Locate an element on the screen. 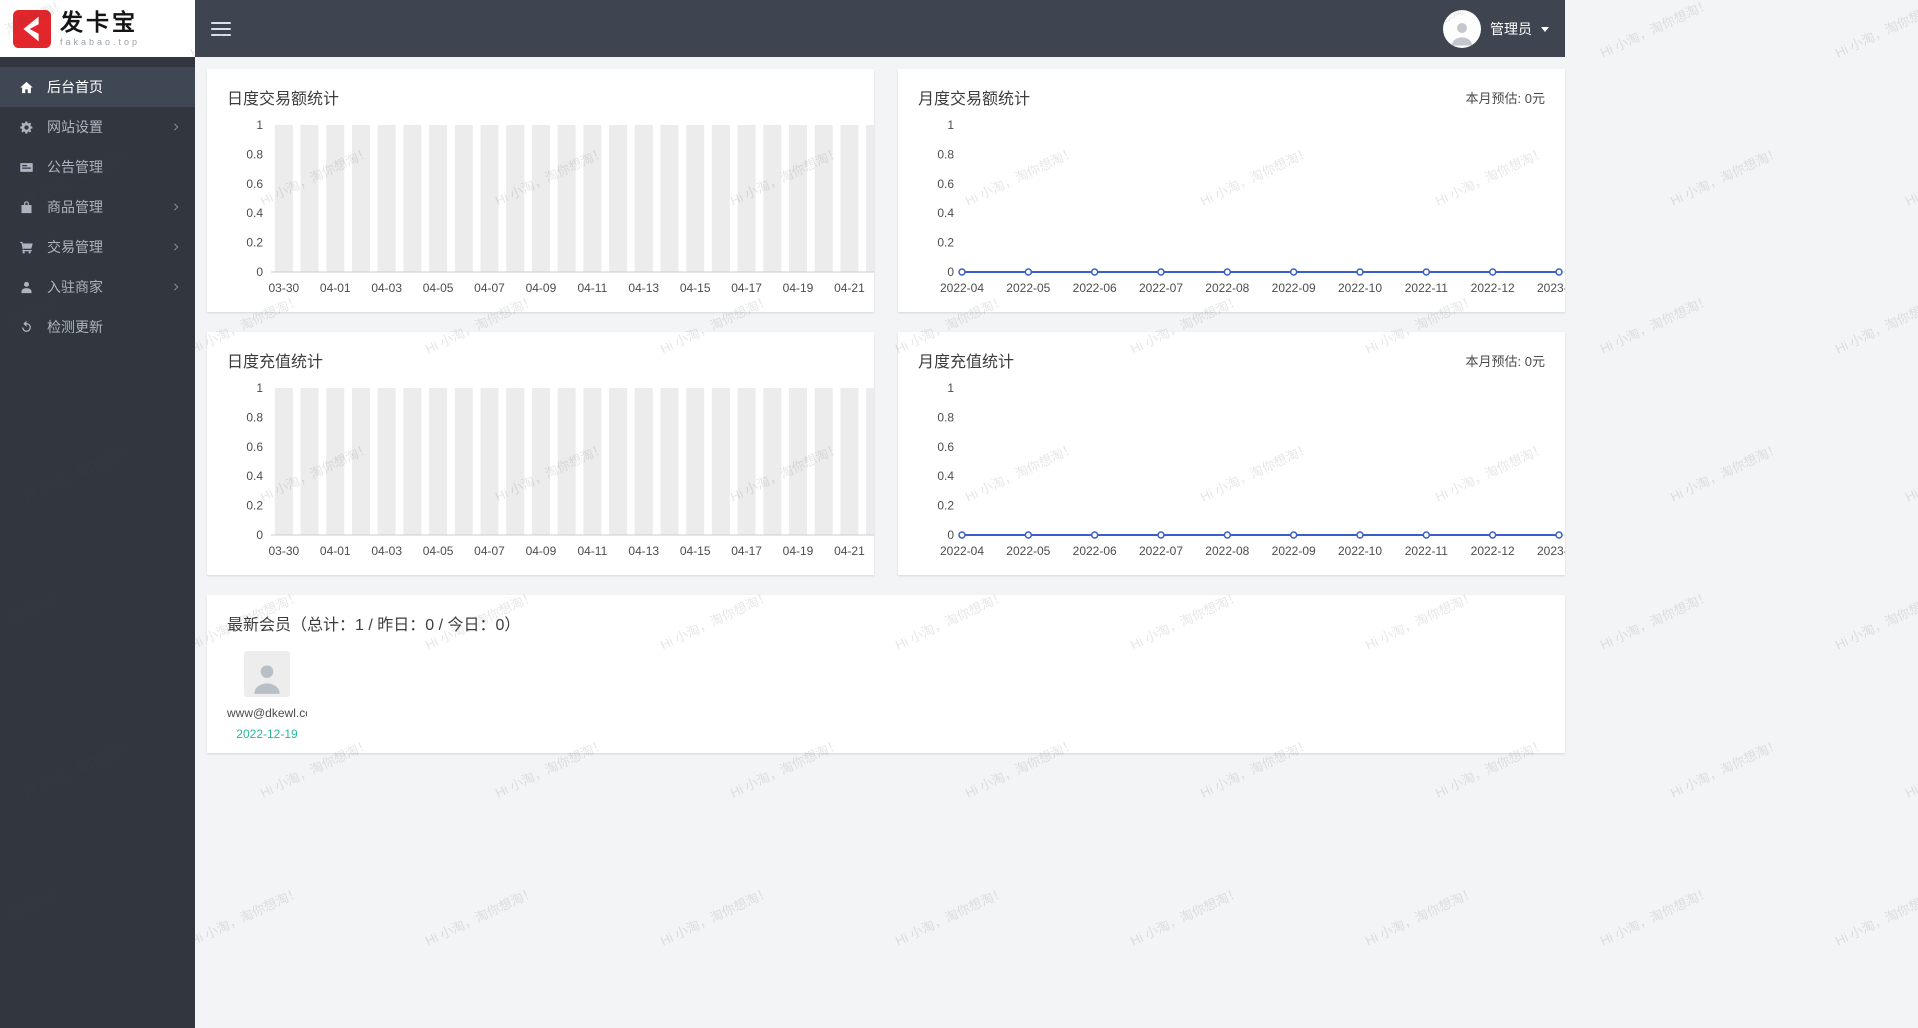 The image size is (1918, 1028). chevron-down-icon is located at coordinates (1545, 29).